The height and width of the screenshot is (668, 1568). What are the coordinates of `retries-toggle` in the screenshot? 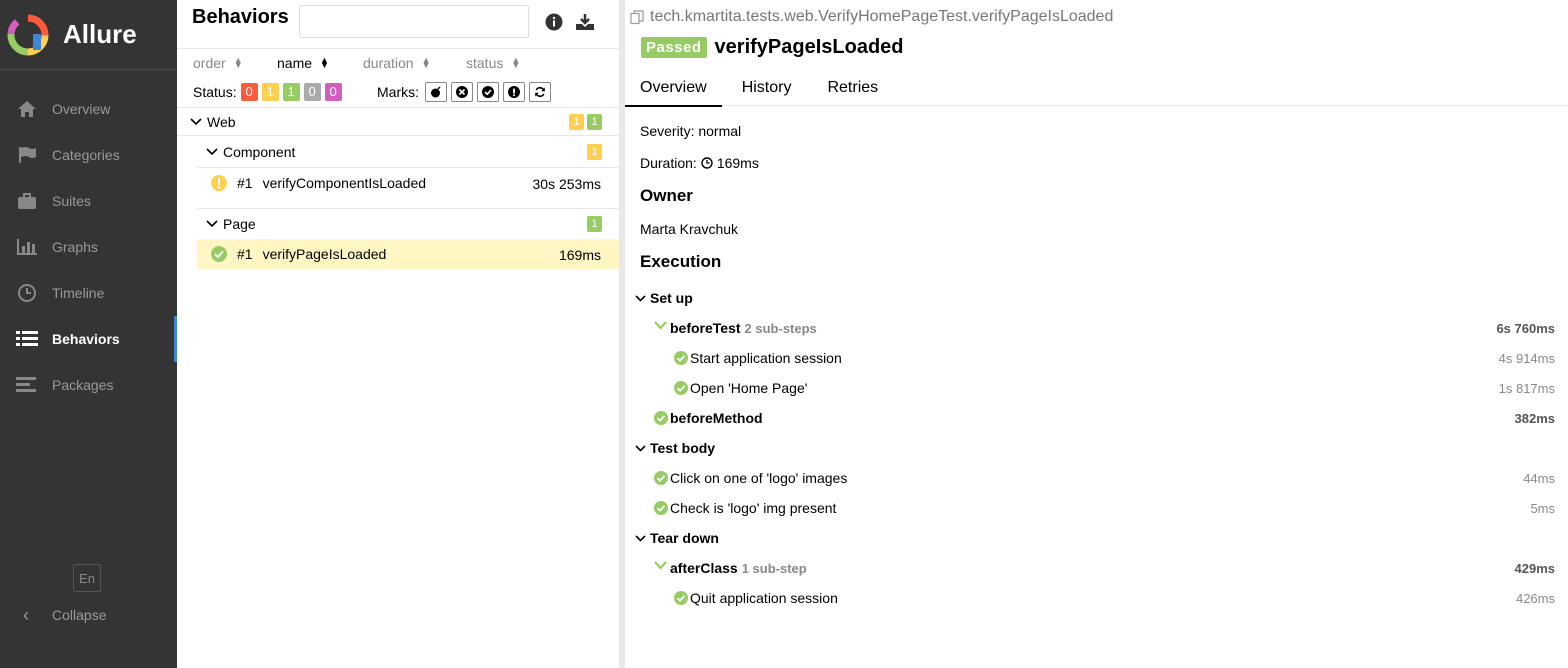 It's located at (540, 92).